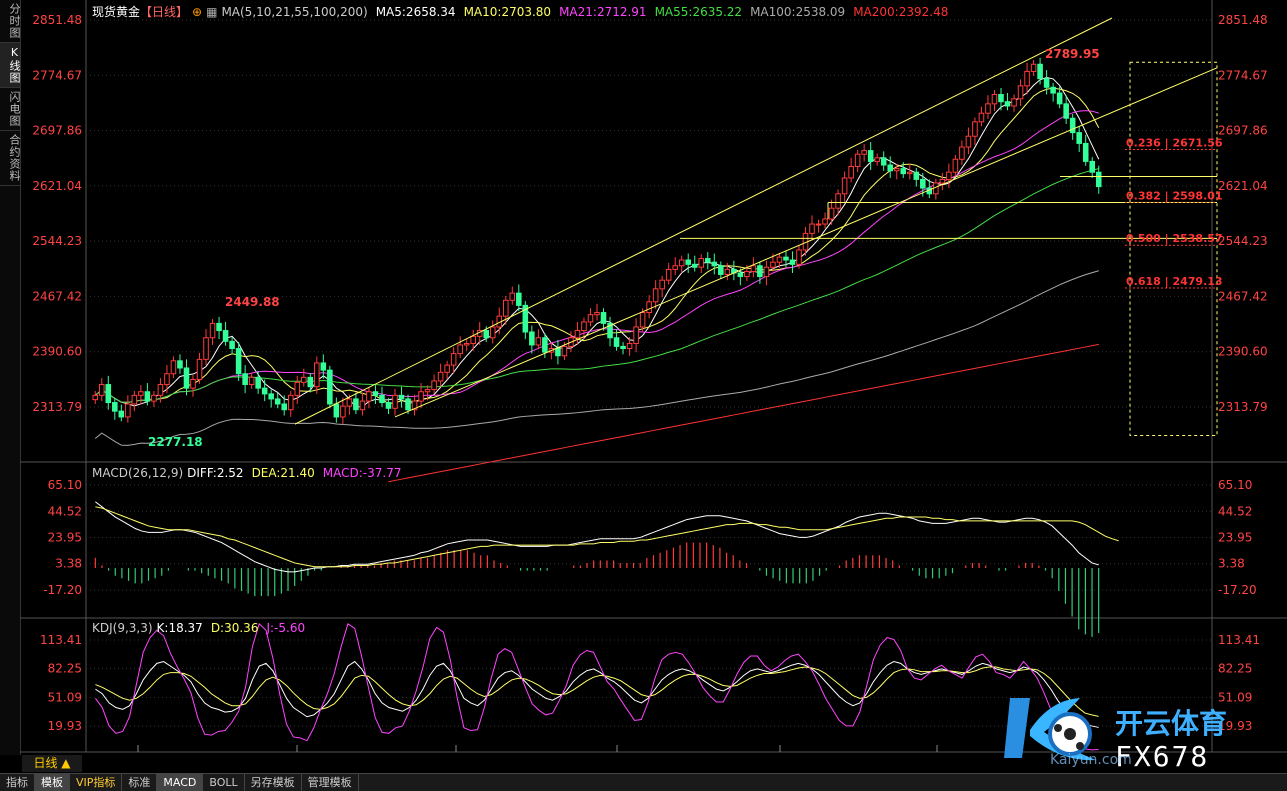 Image resolution: width=1287 pixels, height=791 pixels. Describe the element at coordinates (597, 691) in the screenshot. I see `kdj-d-line` at that location.